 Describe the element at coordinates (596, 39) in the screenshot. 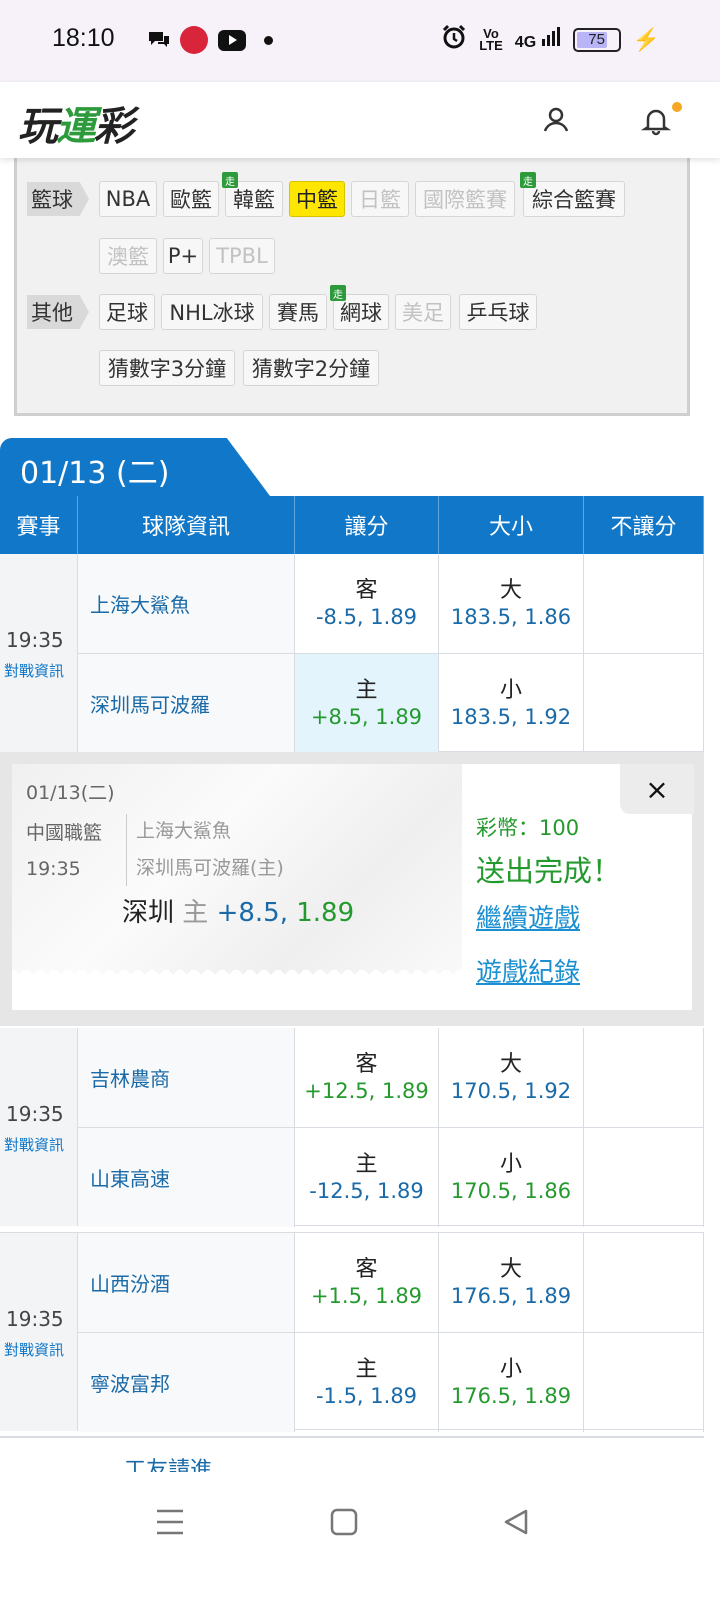

I see `battery-icon: 75` at that location.